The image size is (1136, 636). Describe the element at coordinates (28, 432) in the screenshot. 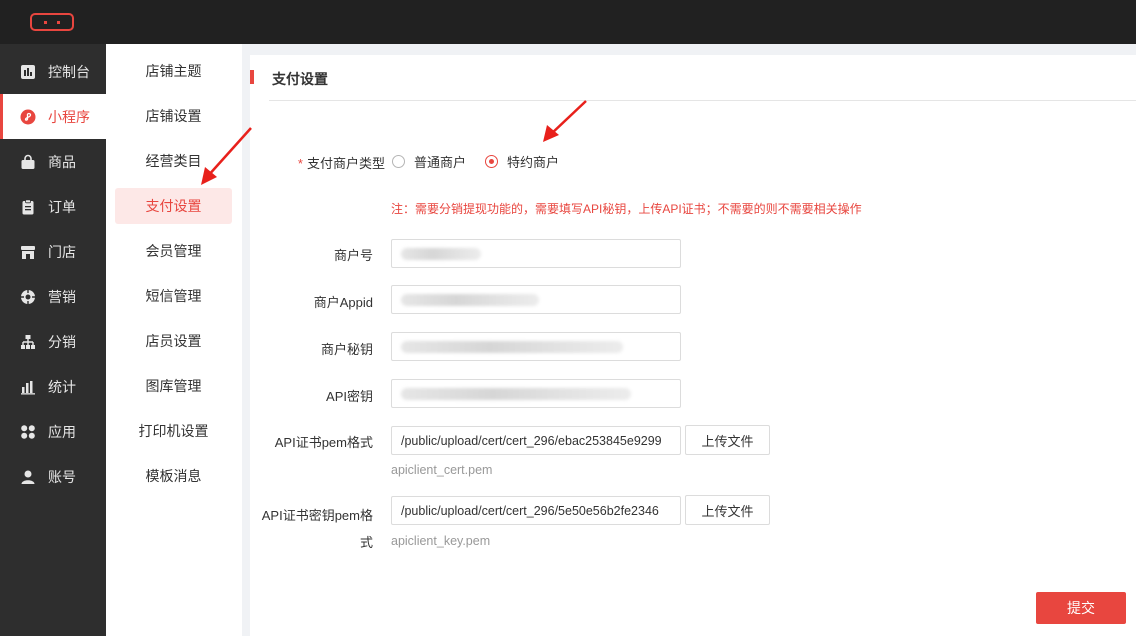

I see `apps-grid-icon` at that location.